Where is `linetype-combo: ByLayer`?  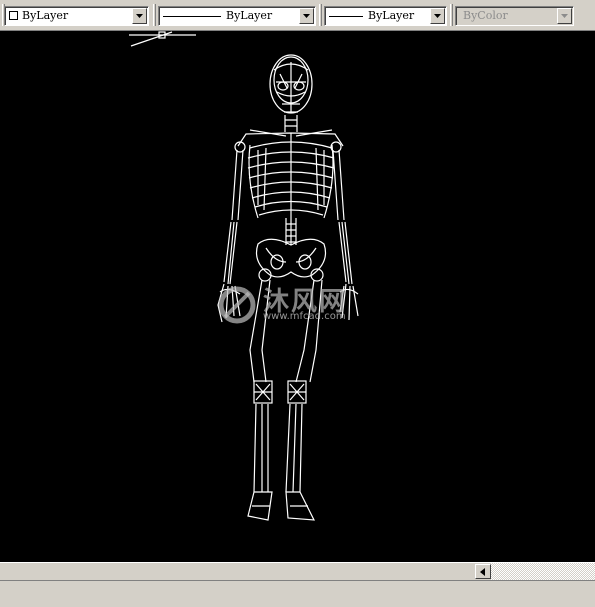 linetype-combo: ByLayer is located at coordinates (237, 16).